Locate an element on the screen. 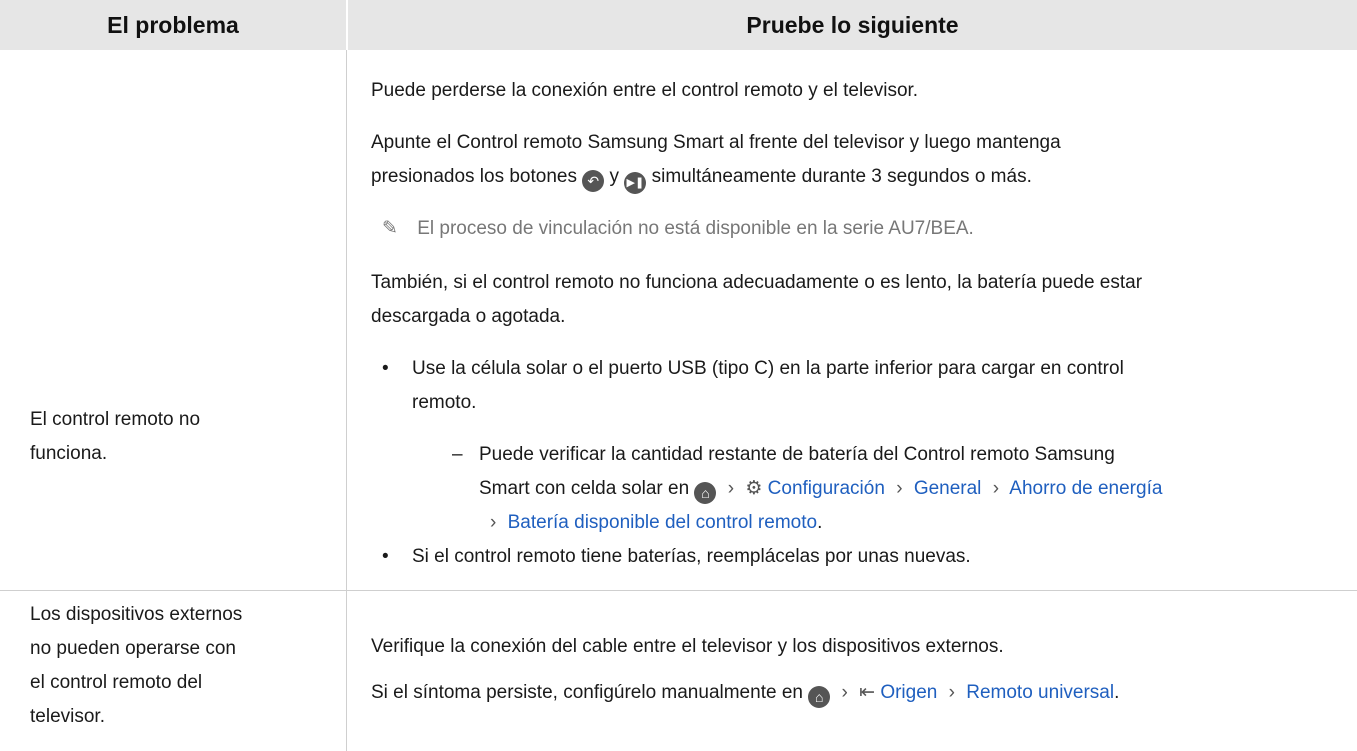 This screenshot has width=1357, height=751. row1-paragraph3-line2: descargada o agotada. is located at coordinates (468, 316).